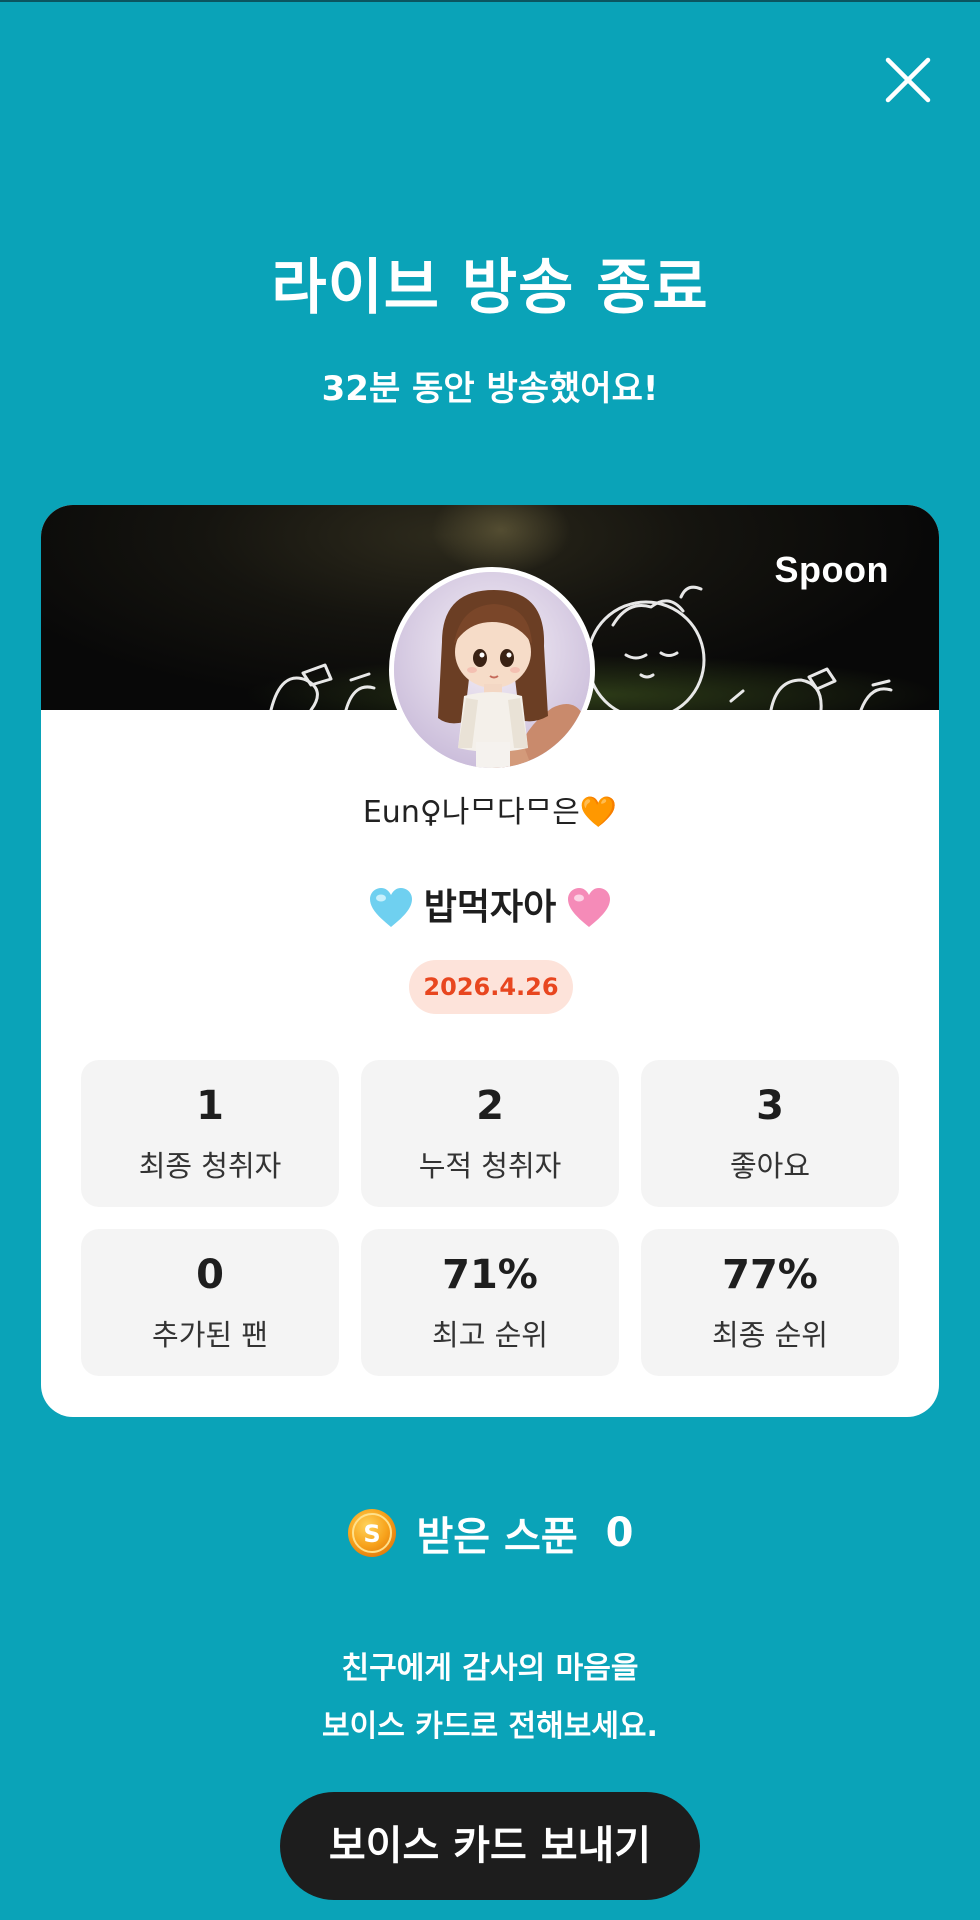 The image size is (980, 1920). I want to click on username: Eun♀나ᄆ다ᄆ은🧡, so click(490, 812).